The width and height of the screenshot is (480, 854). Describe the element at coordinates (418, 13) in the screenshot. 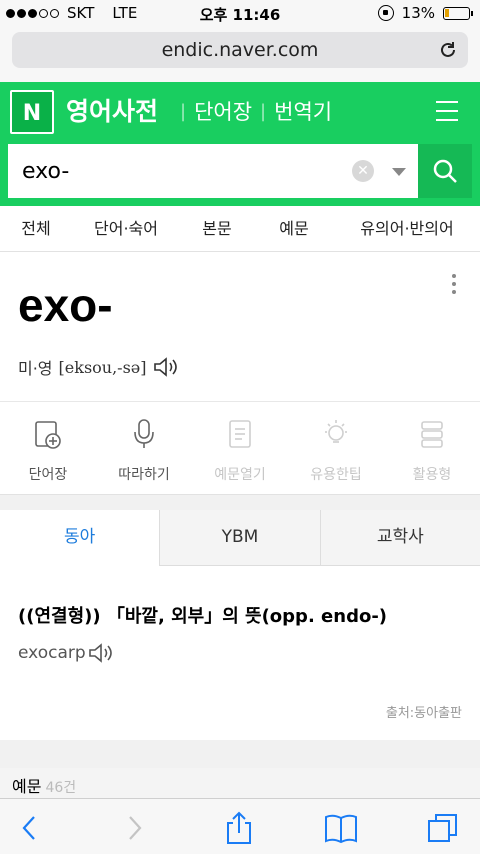

I see `battery-percent: 13%` at that location.